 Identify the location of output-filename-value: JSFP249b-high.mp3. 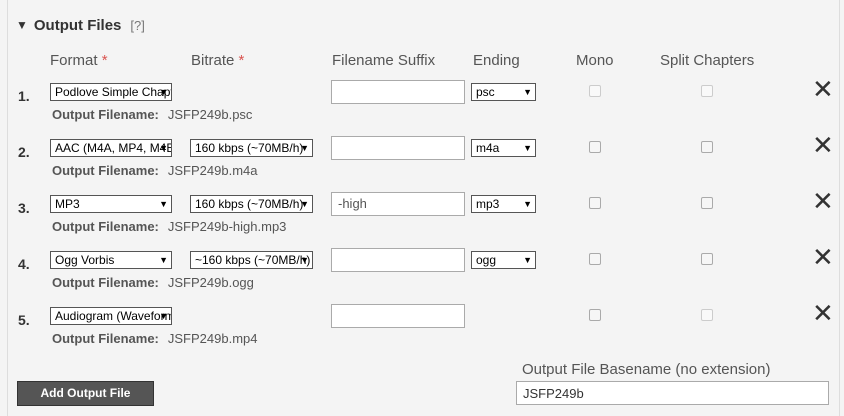
(227, 226).